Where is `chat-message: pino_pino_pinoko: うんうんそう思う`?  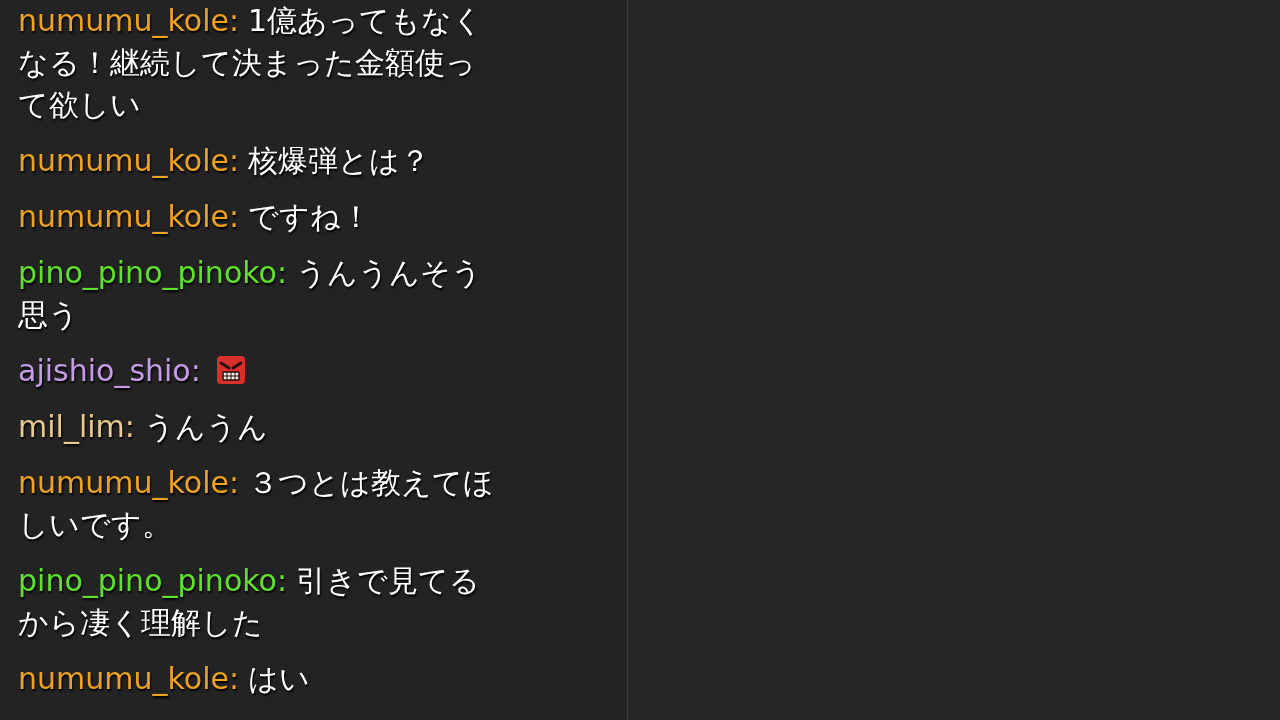 chat-message: pino_pino_pinoko: うんうんそう思う is located at coordinates (250, 294).